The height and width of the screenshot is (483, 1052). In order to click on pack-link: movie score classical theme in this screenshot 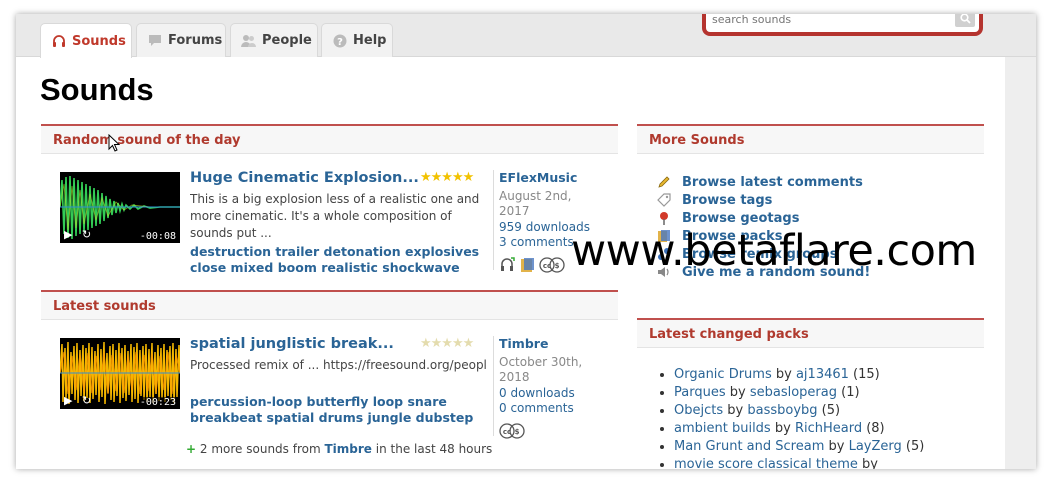, I will do `click(766, 463)`.